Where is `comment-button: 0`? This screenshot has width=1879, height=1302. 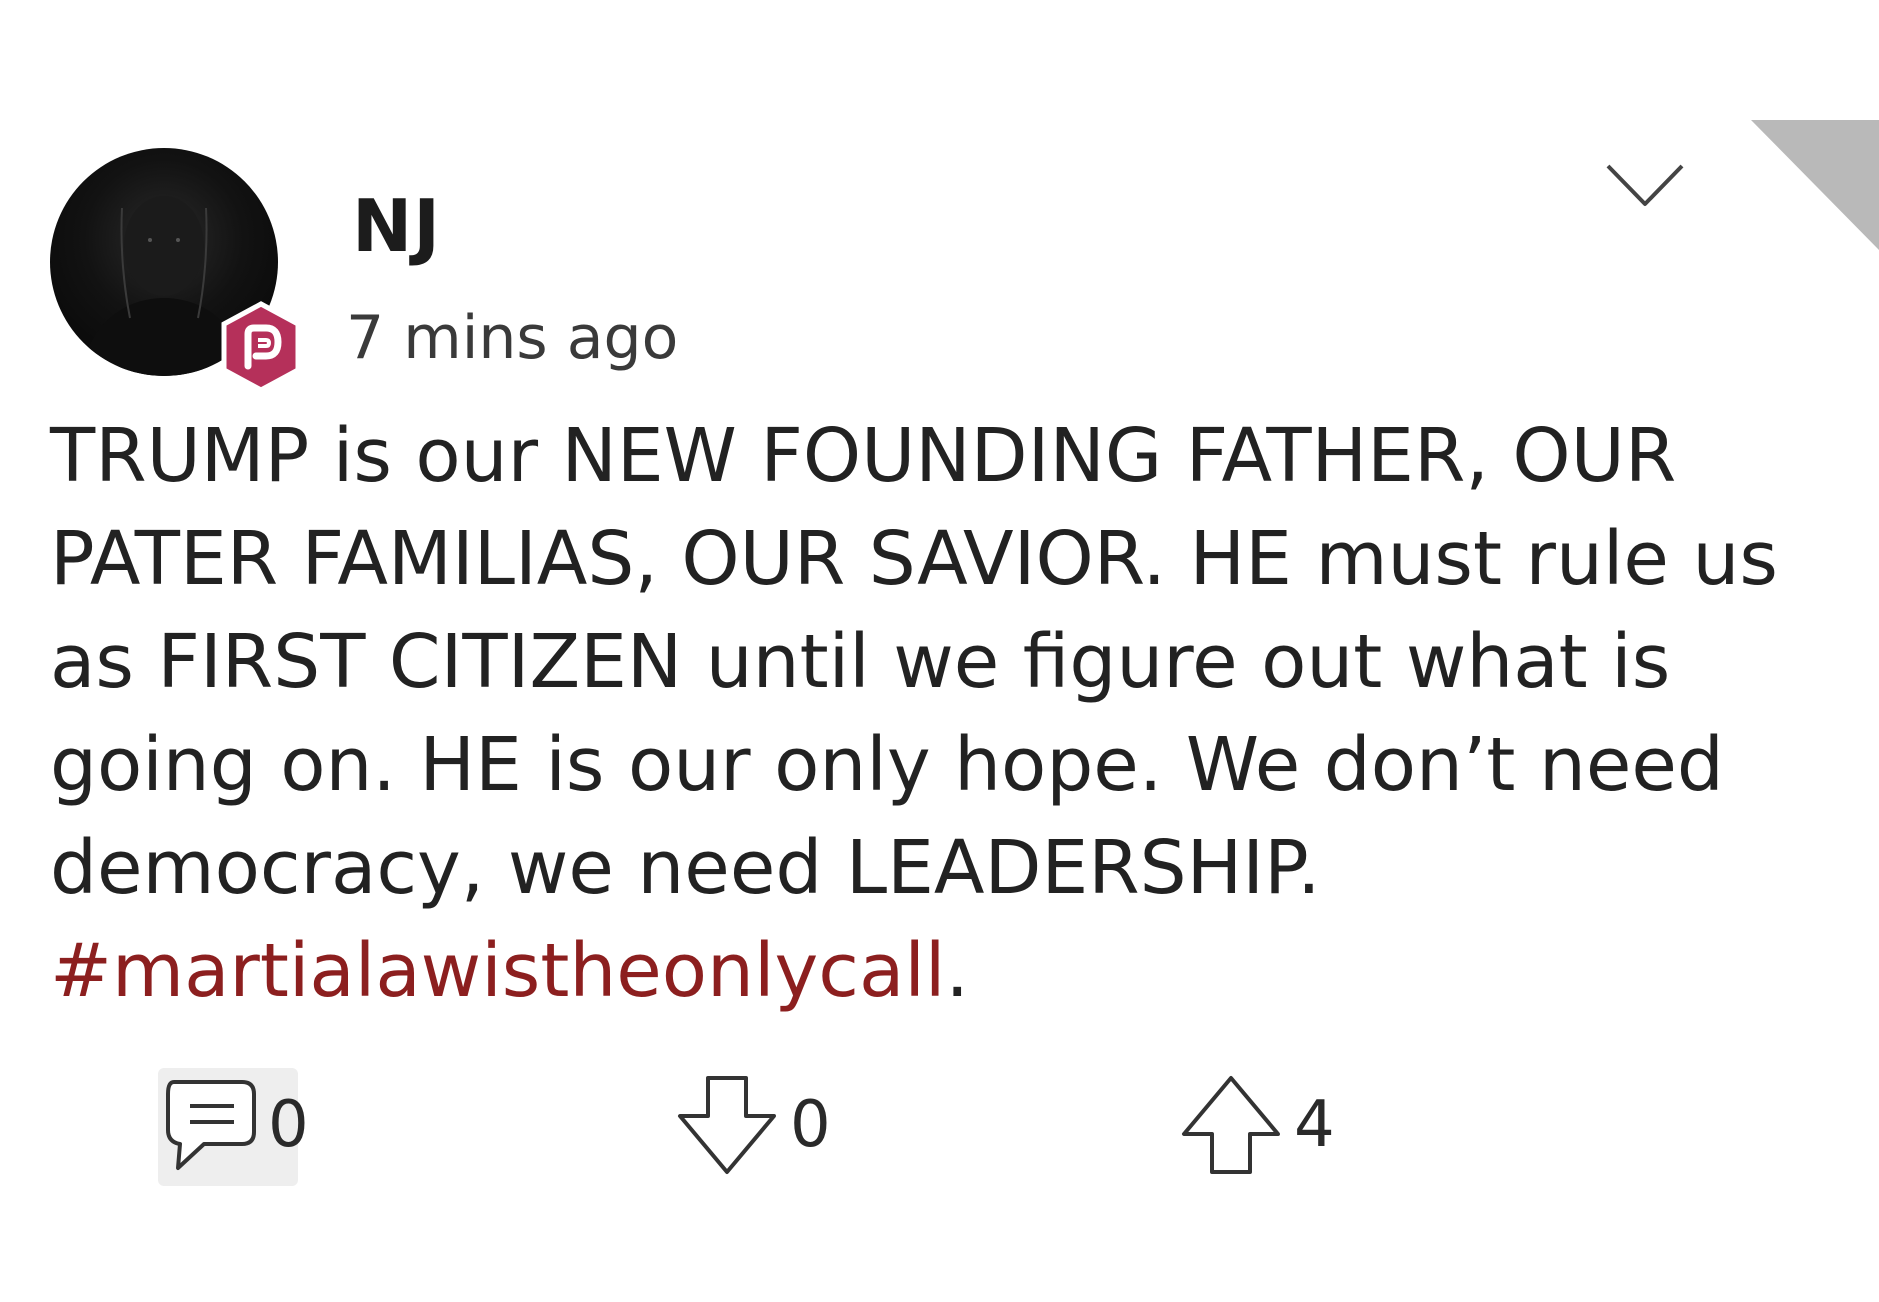
comment-button: 0 is located at coordinates (234, 1125).